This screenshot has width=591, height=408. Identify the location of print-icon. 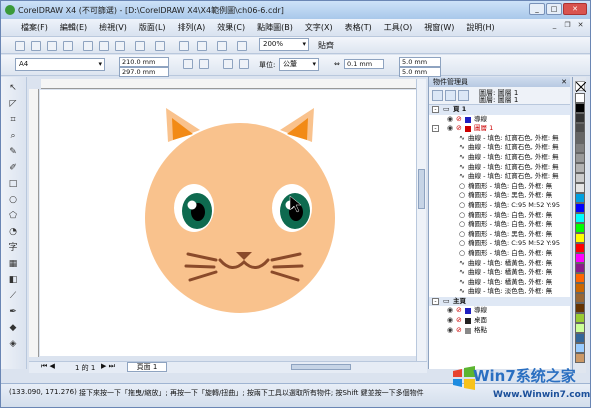
(68, 46).